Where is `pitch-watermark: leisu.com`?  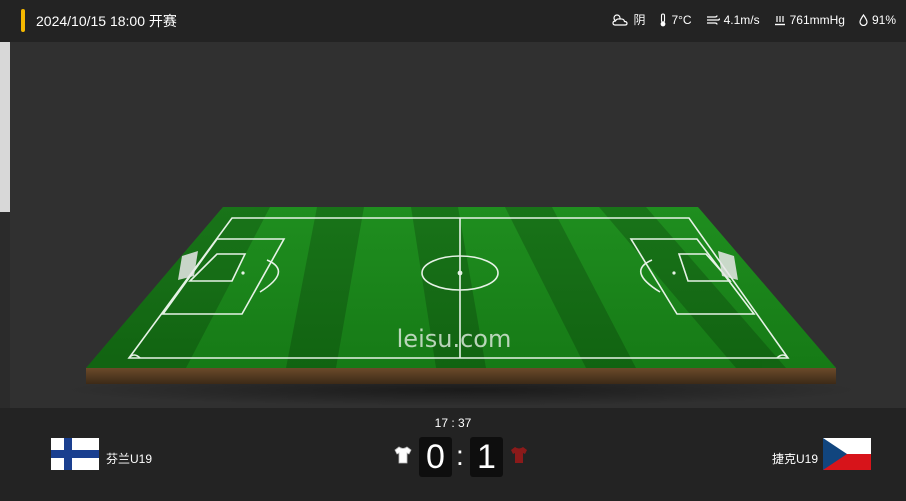
pitch-watermark: leisu.com is located at coordinates (454, 339).